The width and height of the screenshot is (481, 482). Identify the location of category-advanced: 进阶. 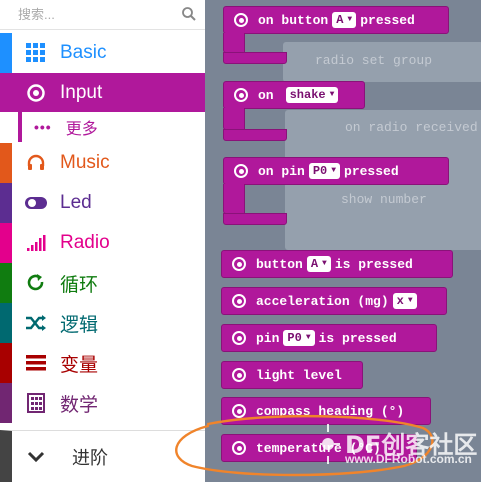
(102, 456).